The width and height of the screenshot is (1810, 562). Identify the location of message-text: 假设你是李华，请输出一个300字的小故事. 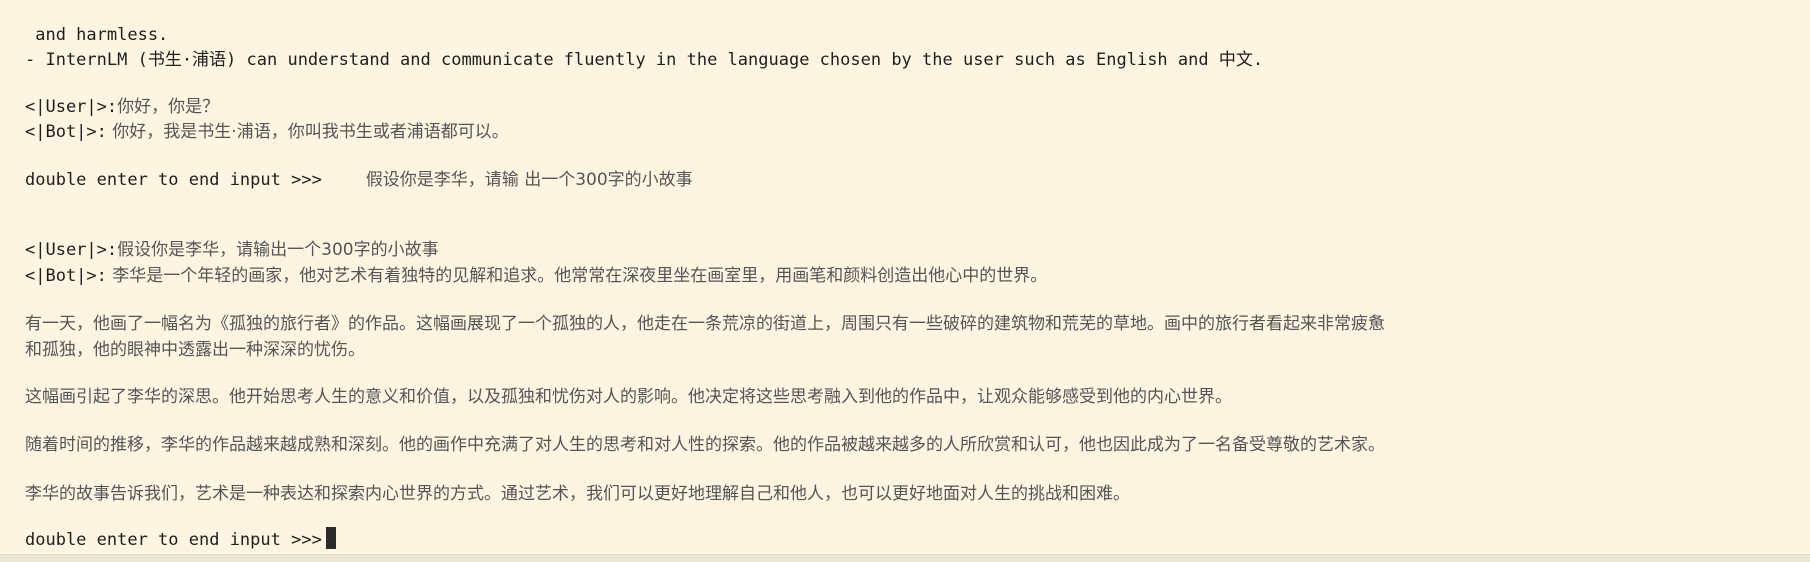
(278, 250).